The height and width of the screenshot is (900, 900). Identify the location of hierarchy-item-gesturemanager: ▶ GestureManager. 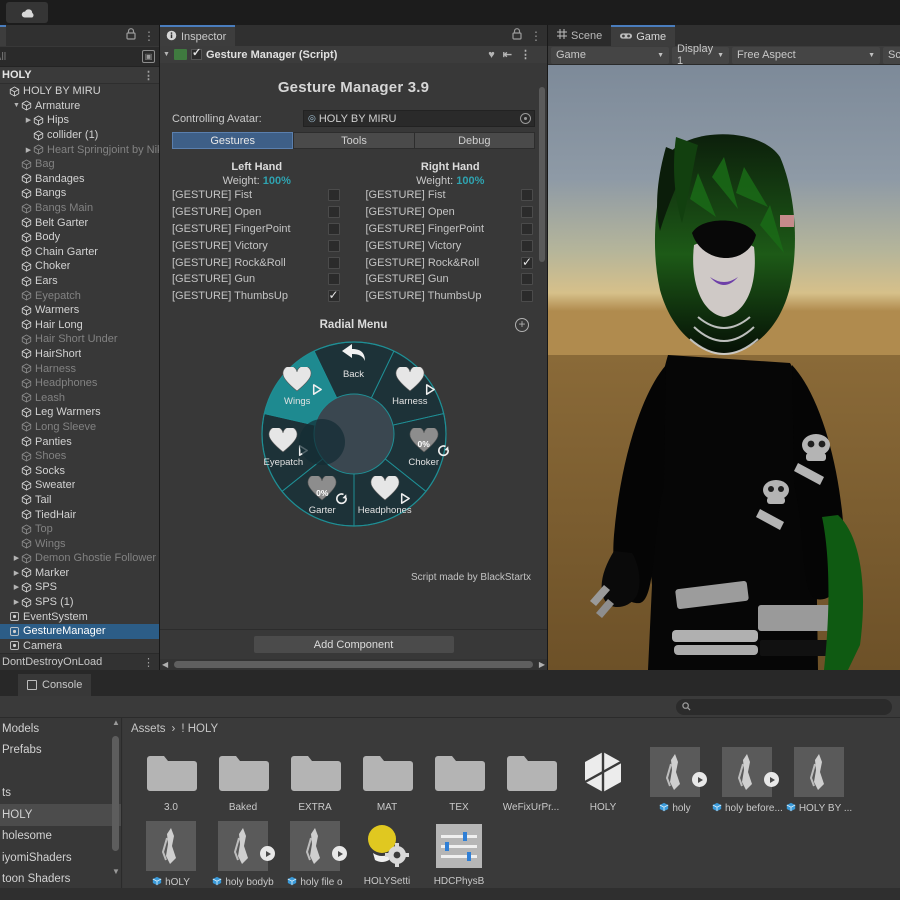
(79, 631).